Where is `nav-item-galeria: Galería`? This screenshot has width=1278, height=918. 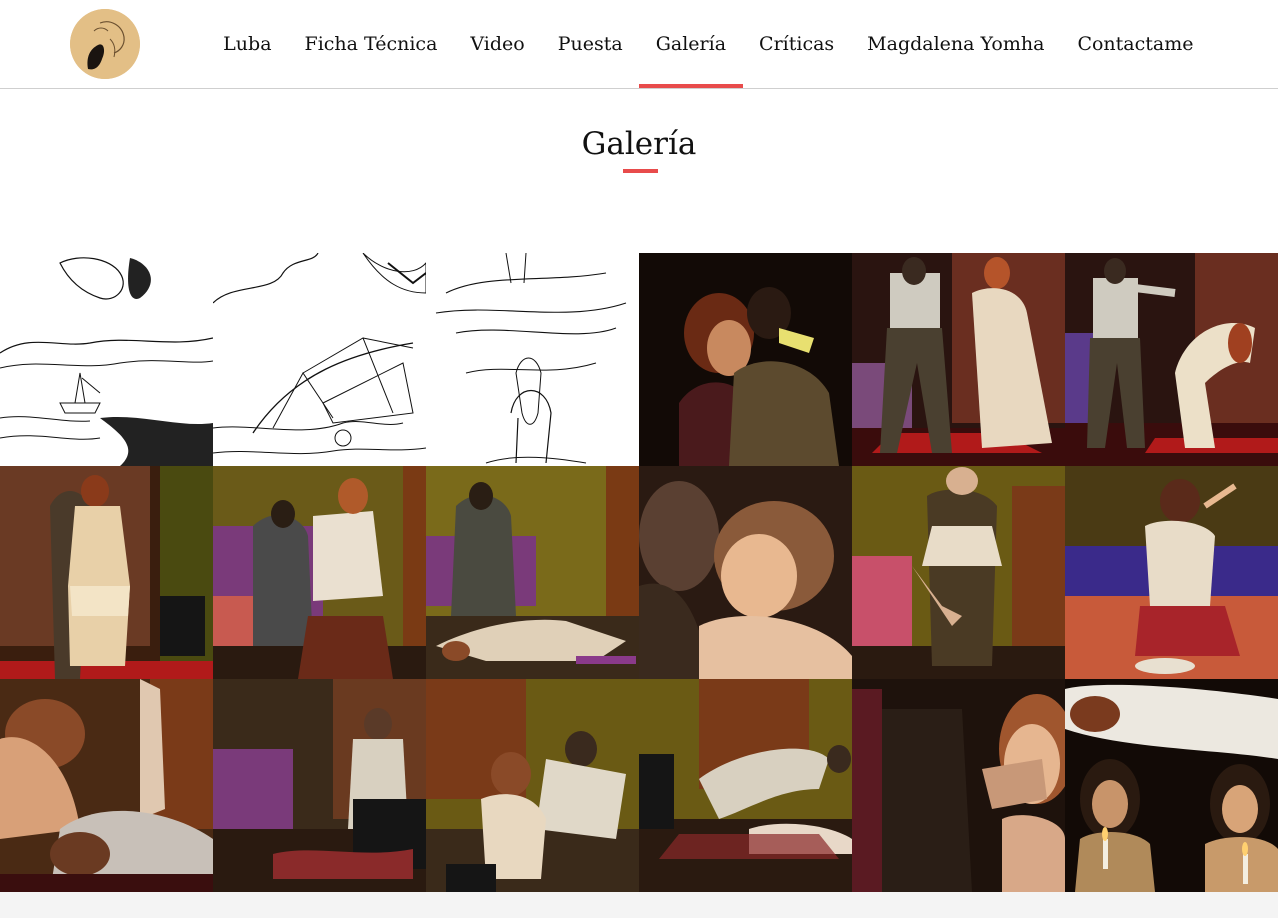
nav-item-galeria: Galería is located at coordinates (691, 44).